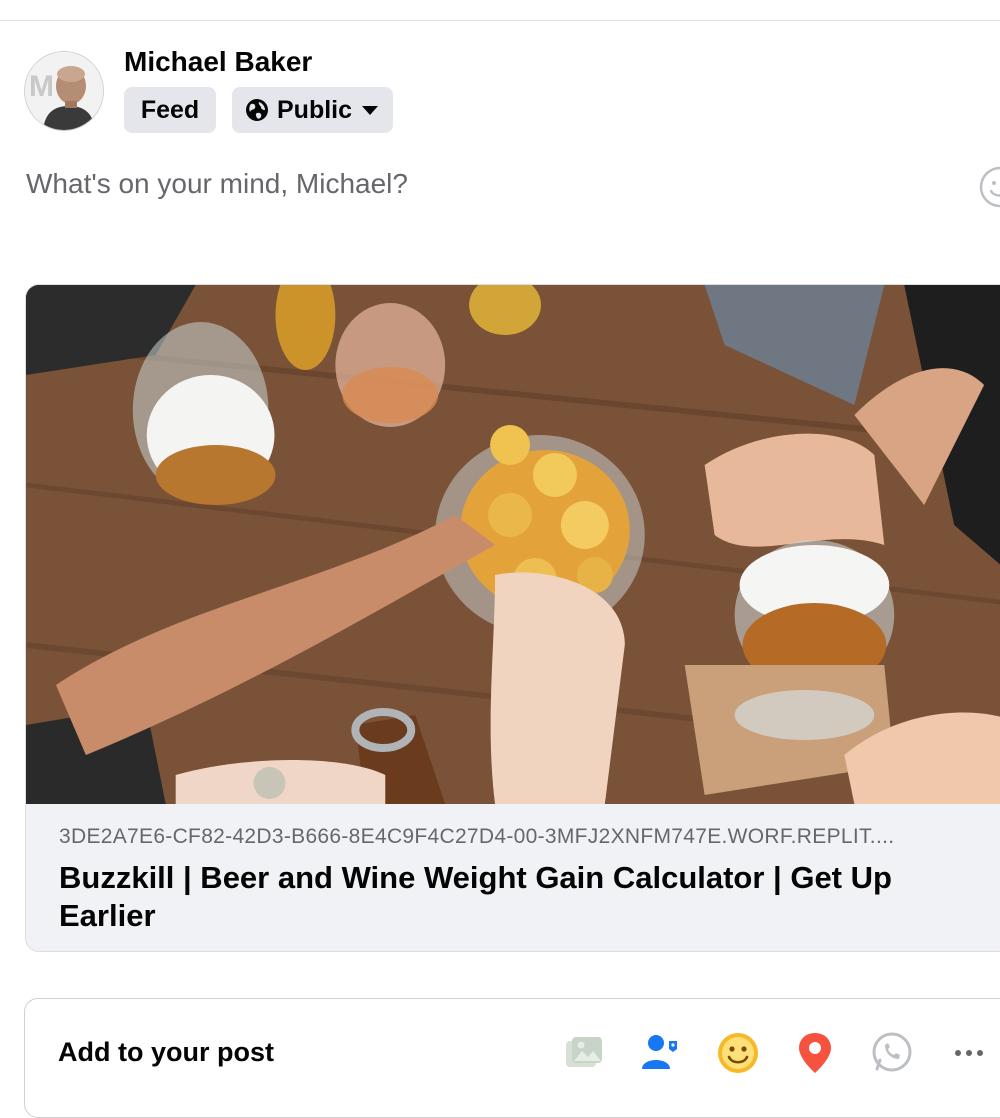 Image resolution: width=1000 pixels, height=1118 pixels. Describe the element at coordinates (584, 1053) in the screenshot. I see `photo-video-icon` at that location.